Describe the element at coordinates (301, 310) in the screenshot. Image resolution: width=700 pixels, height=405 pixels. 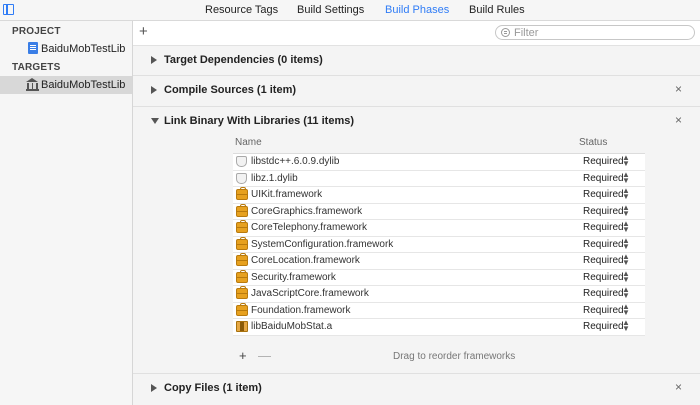
I see `library-name: Foundation.framework` at that location.